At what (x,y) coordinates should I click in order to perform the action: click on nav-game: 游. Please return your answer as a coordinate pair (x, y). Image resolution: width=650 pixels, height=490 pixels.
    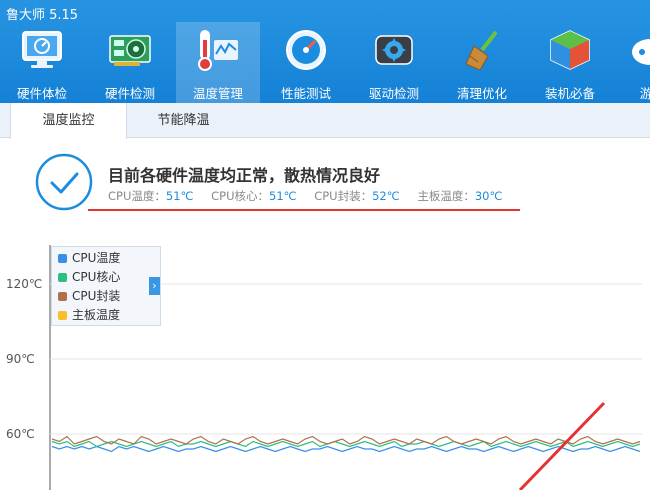
    Looking at the image, I should click on (633, 62).